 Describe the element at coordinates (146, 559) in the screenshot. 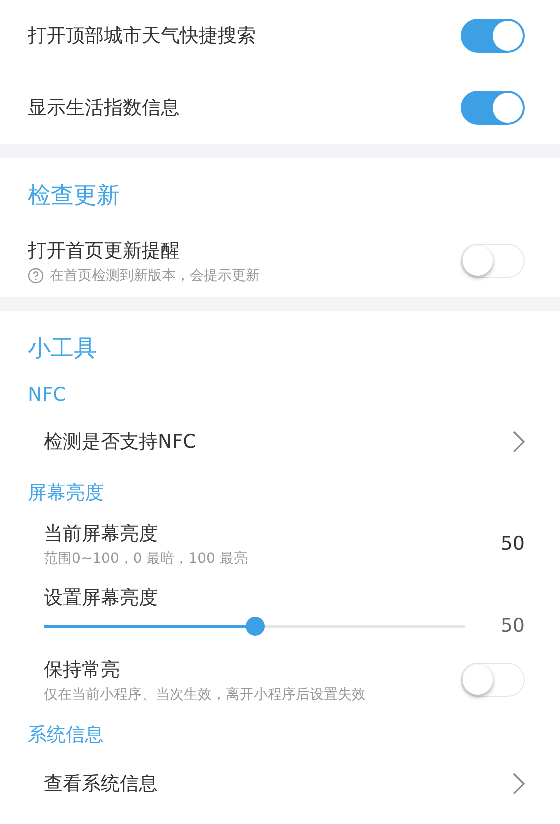

I see `setting-hint: 范围0~100，0 最暗，100 最亮` at that location.